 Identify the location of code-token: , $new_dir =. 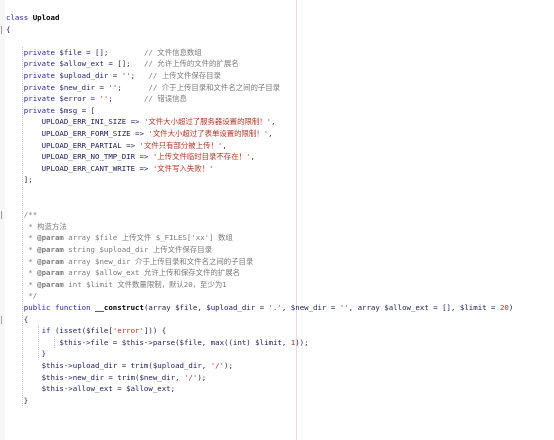
(310, 307).